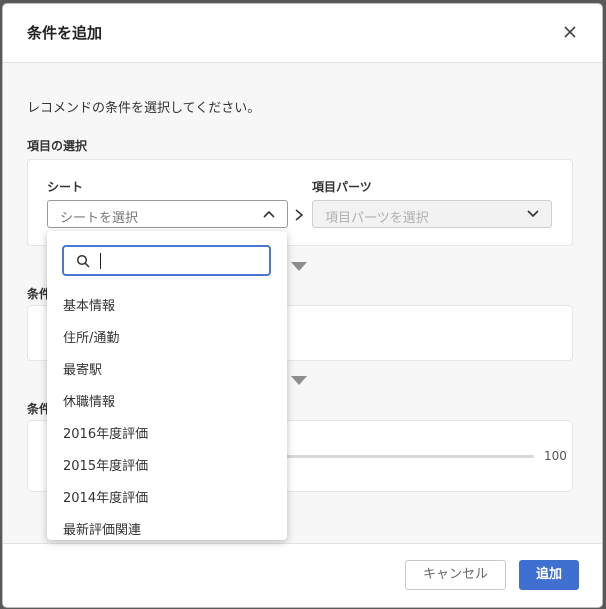 This screenshot has width=606, height=609. Describe the element at coordinates (167, 499) in the screenshot. I see `sheet-option: 2014年度評価` at that location.